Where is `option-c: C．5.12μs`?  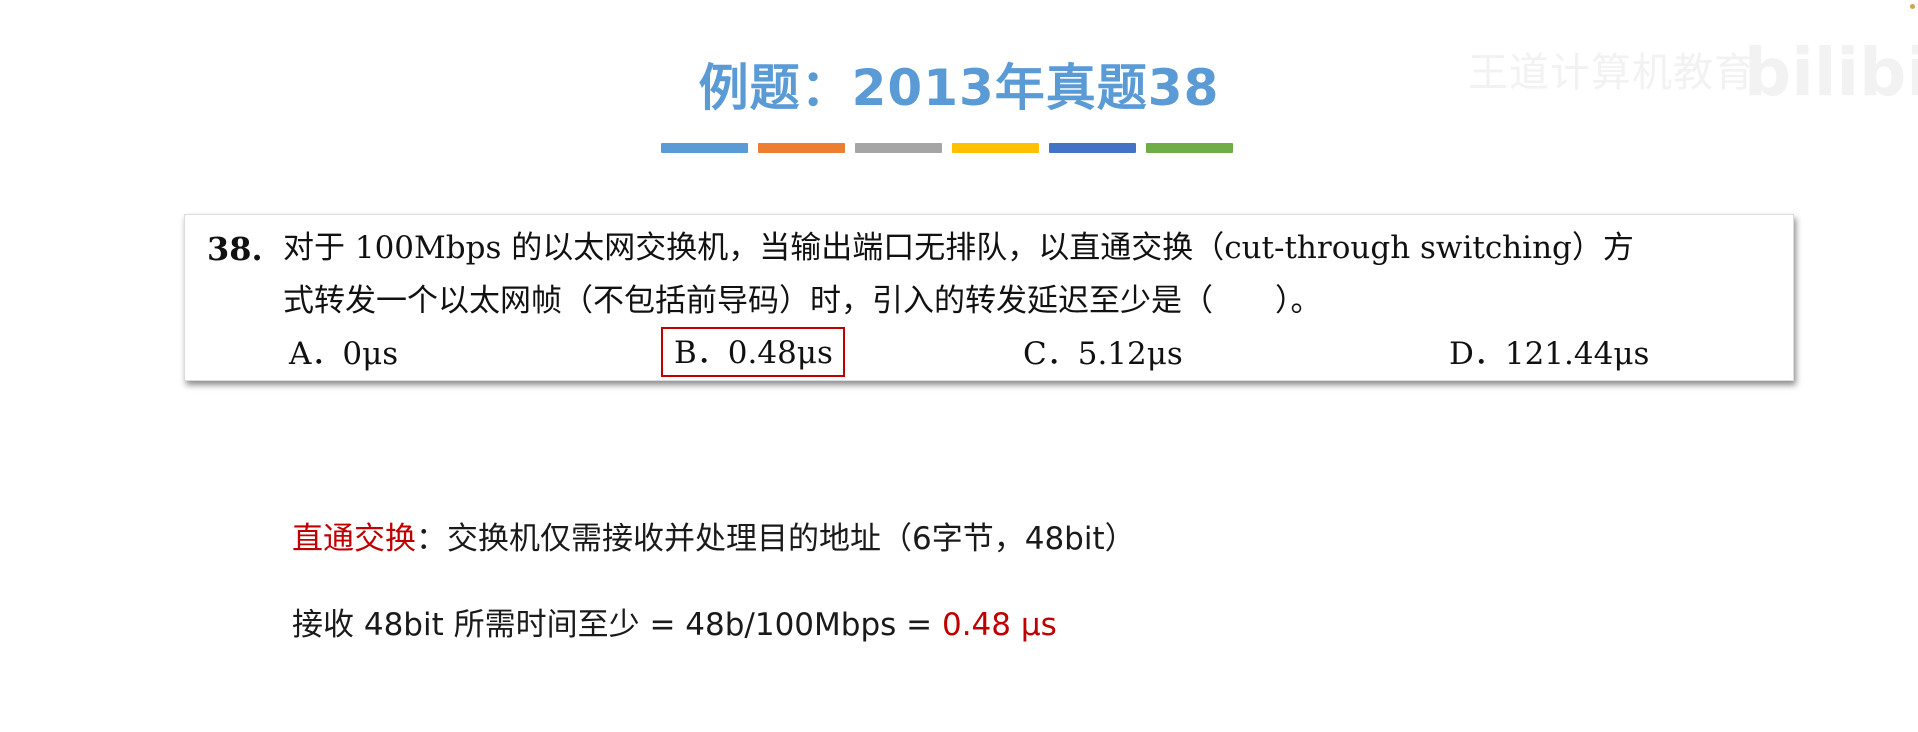
option-c: C．5.12μs is located at coordinates (1103, 354).